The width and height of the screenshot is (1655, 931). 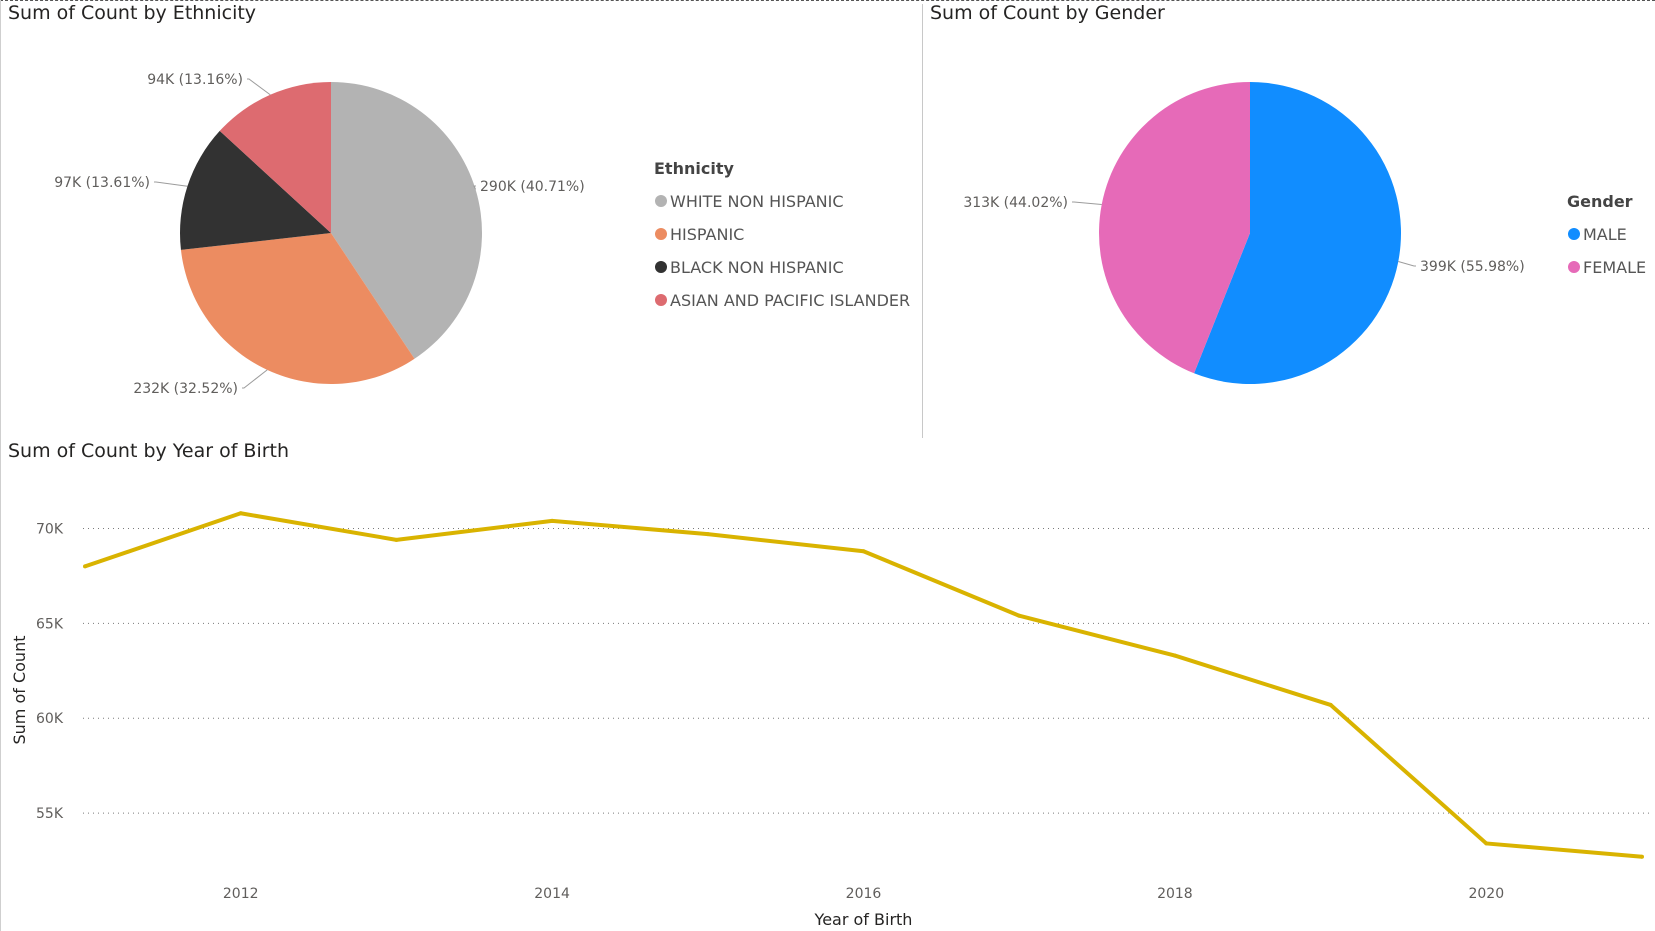 What do you see at coordinates (1472, 267) in the screenshot?
I see `data-label: 399K (55.98%)` at bounding box center [1472, 267].